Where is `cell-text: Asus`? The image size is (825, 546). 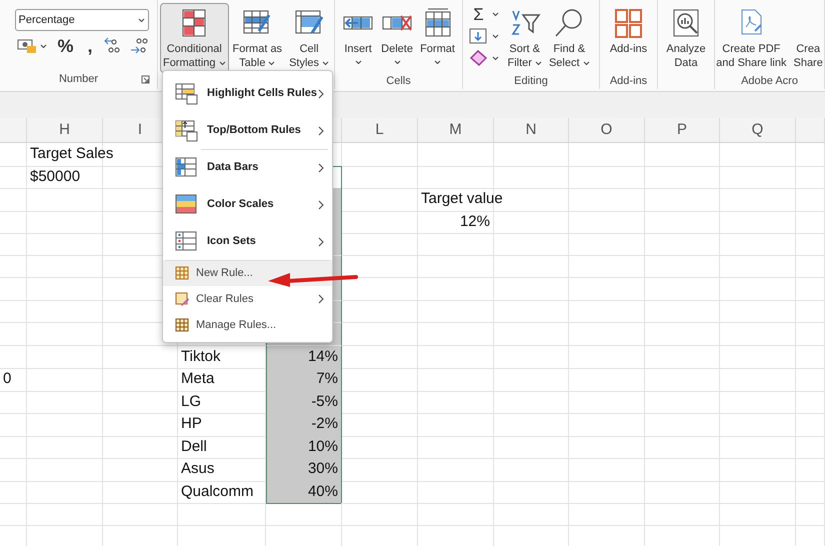
cell-text: Asus is located at coordinates (197, 469).